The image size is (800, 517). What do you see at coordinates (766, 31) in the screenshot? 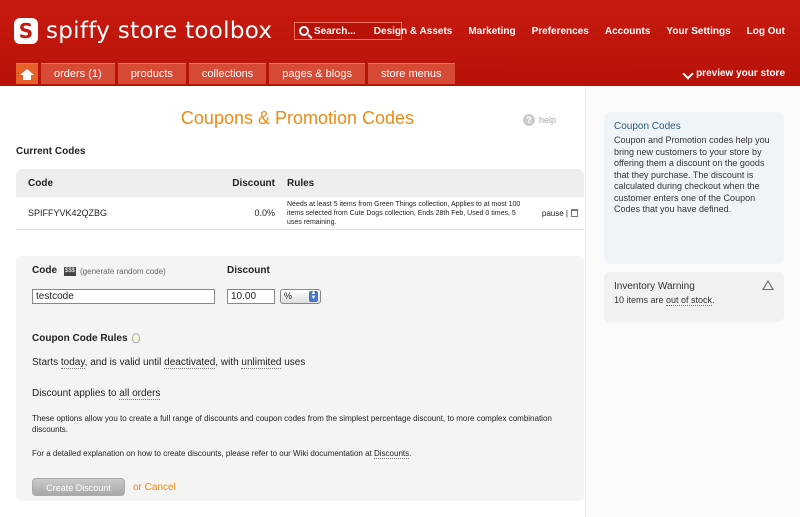
I see `nav-log-out: Log Out` at bounding box center [766, 31].